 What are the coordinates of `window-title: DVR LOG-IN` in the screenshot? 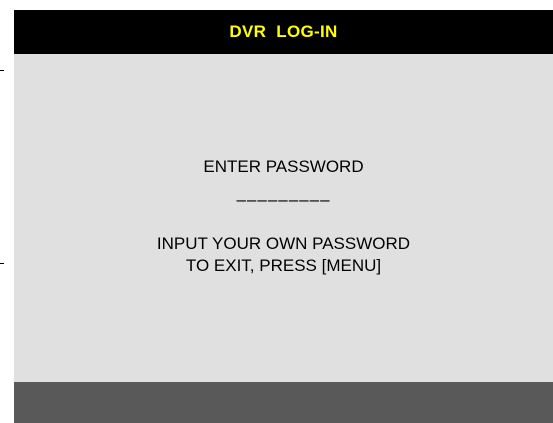 It's located at (283, 31).